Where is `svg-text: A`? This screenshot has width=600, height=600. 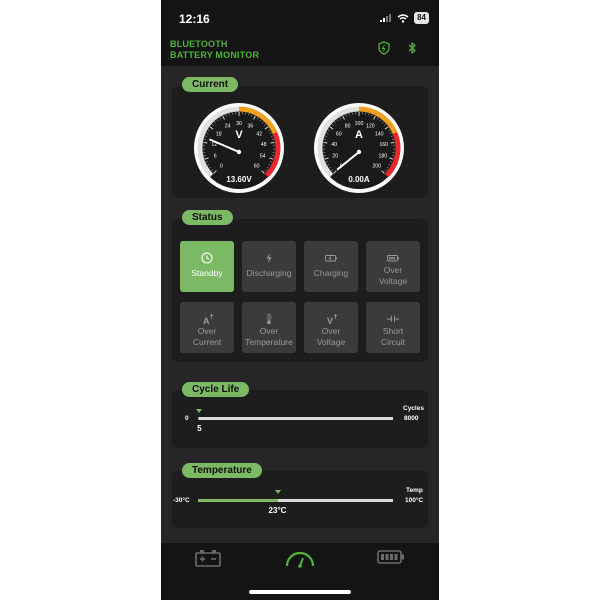
svg-text: A is located at coordinates (206, 321).